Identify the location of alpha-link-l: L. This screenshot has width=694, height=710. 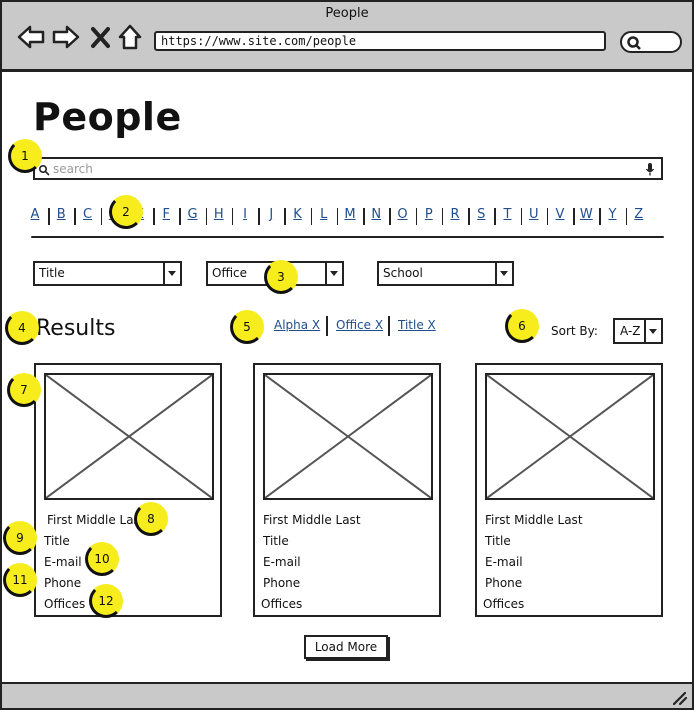
(323, 214).